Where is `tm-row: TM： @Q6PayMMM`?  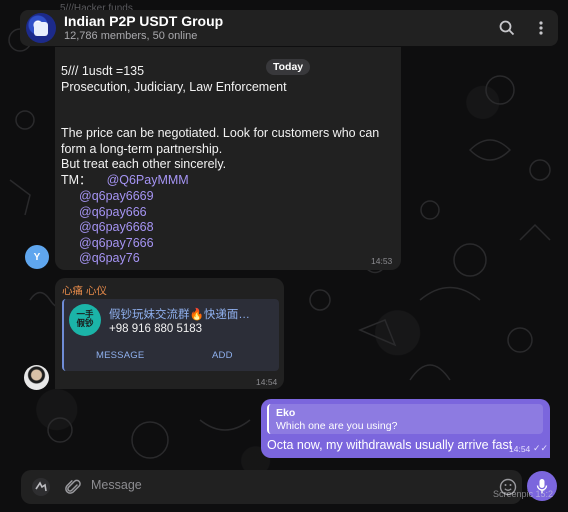
tm-row: TM： @Q6PayMMM is located at coordinates (125, 181).